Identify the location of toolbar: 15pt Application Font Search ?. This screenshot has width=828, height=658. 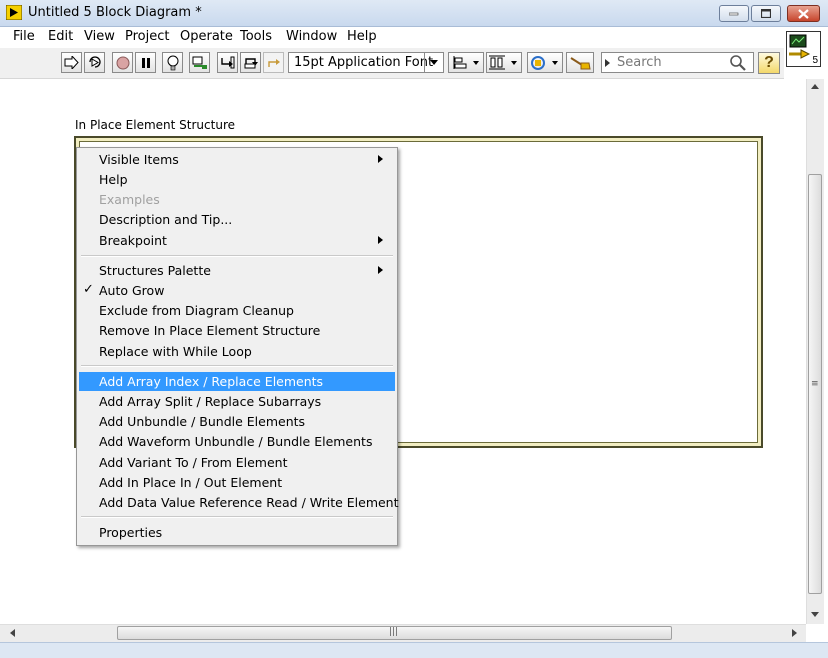
(392, 63).